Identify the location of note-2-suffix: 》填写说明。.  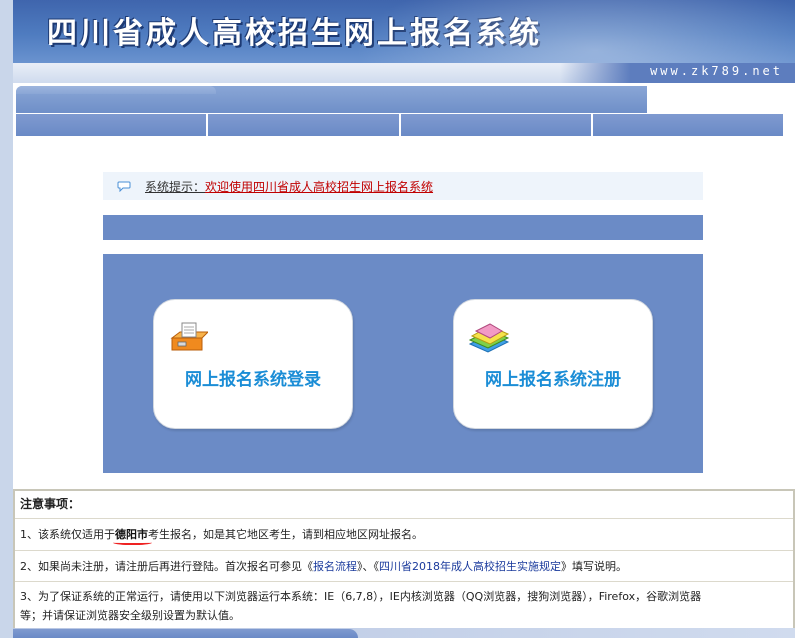
(594, 566).